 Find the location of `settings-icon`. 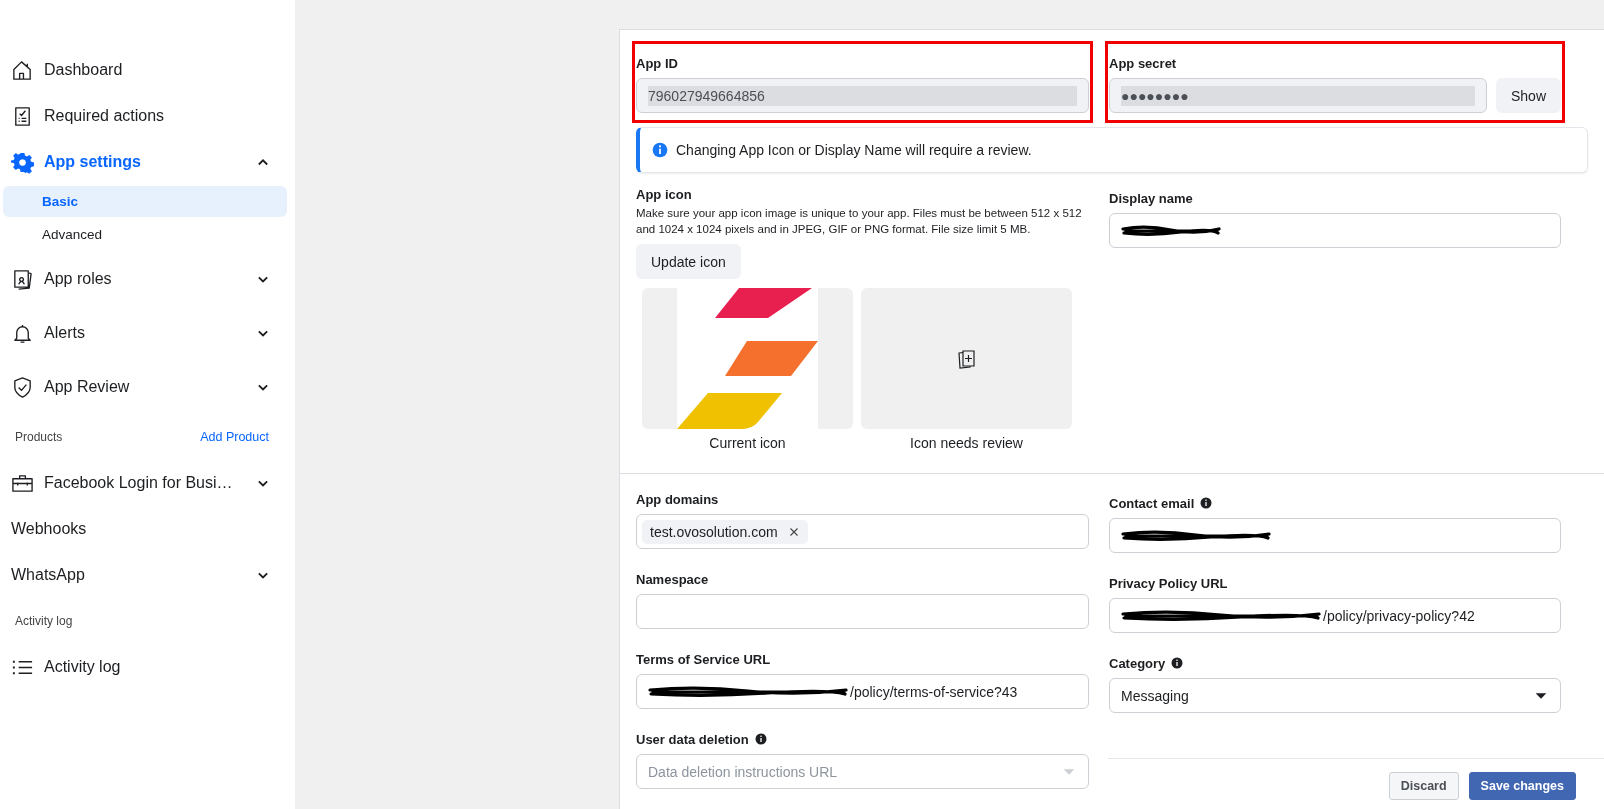

settings-icon is located at coordinates (22, 162).